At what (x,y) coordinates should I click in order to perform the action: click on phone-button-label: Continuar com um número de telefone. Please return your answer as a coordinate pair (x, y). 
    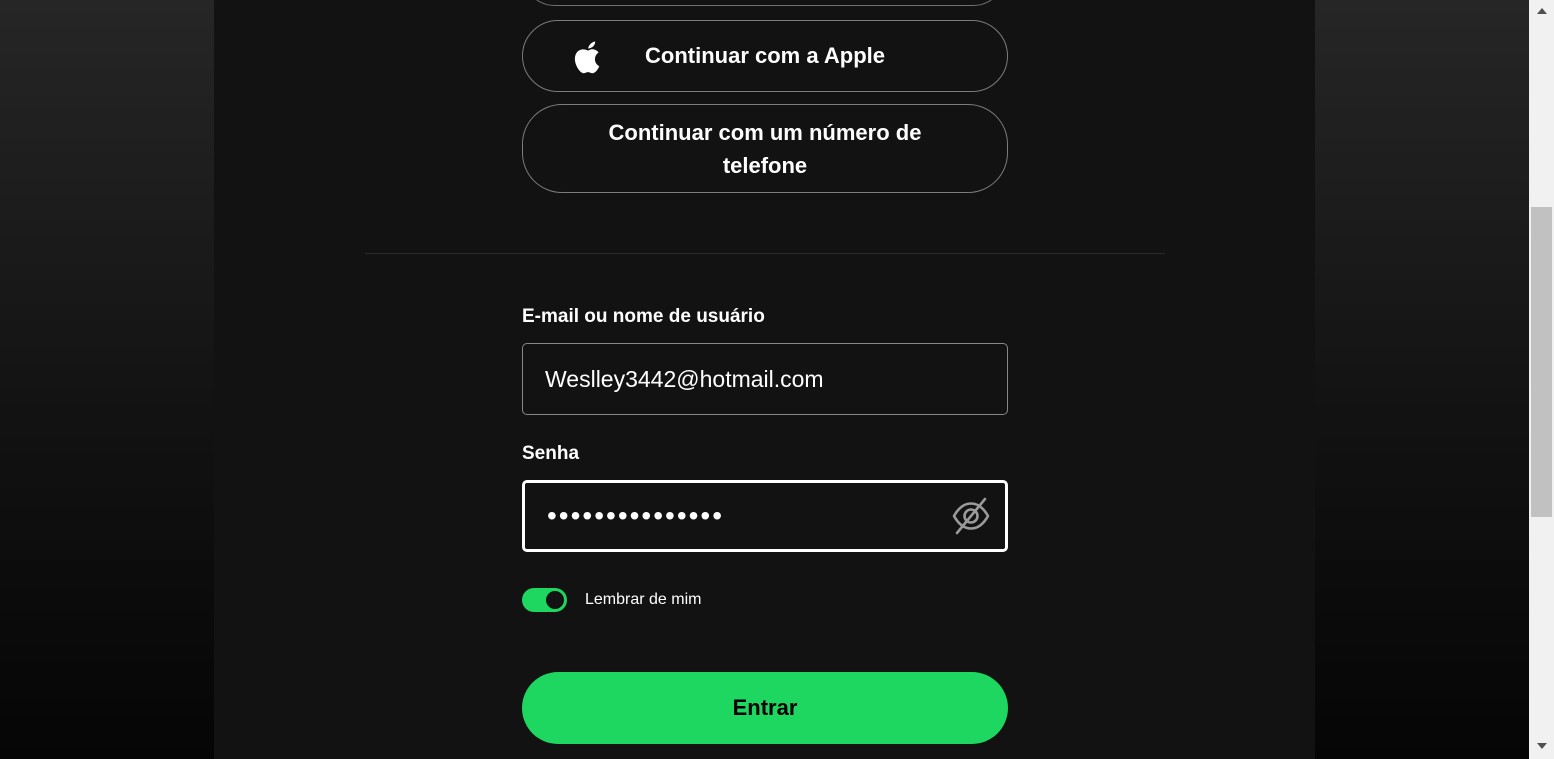
    Looking at the image, I should click on (765, 148).